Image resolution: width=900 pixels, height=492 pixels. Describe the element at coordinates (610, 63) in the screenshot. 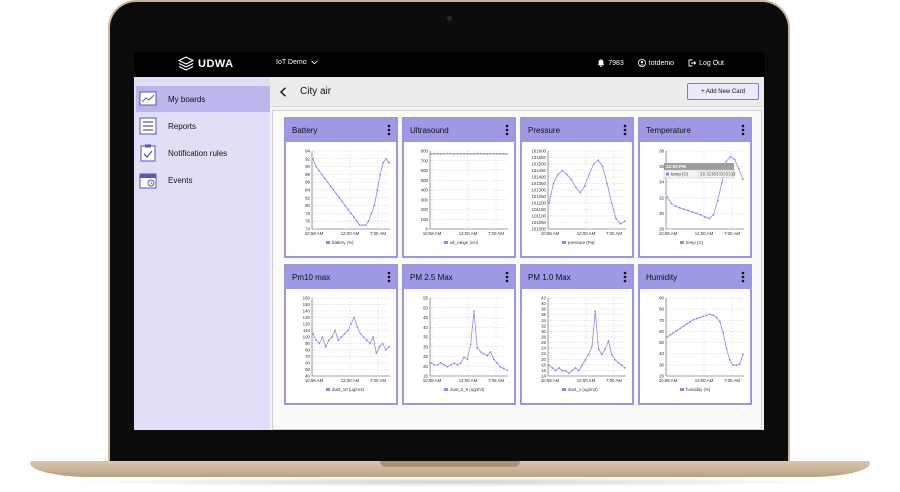

I see `notifications-button: 7983` at that location.